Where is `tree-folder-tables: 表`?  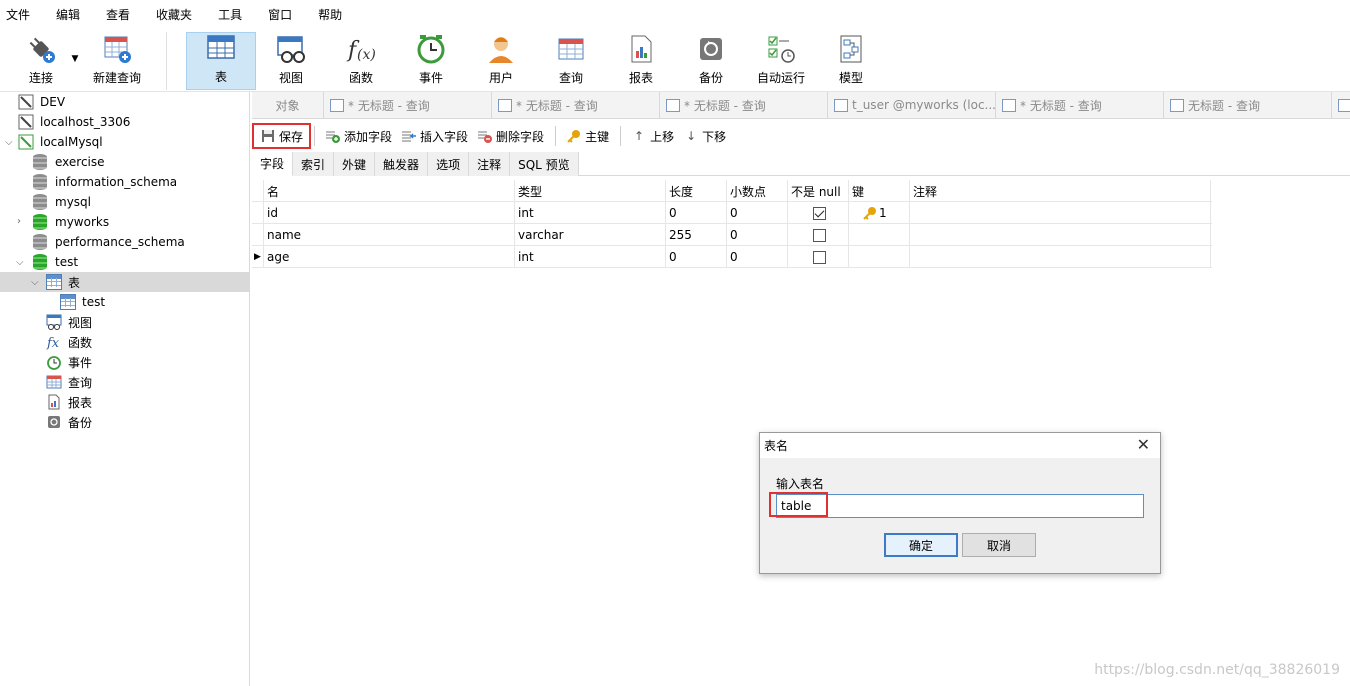 tree-folder-tables: 表 is located at coordinates (63, 282).